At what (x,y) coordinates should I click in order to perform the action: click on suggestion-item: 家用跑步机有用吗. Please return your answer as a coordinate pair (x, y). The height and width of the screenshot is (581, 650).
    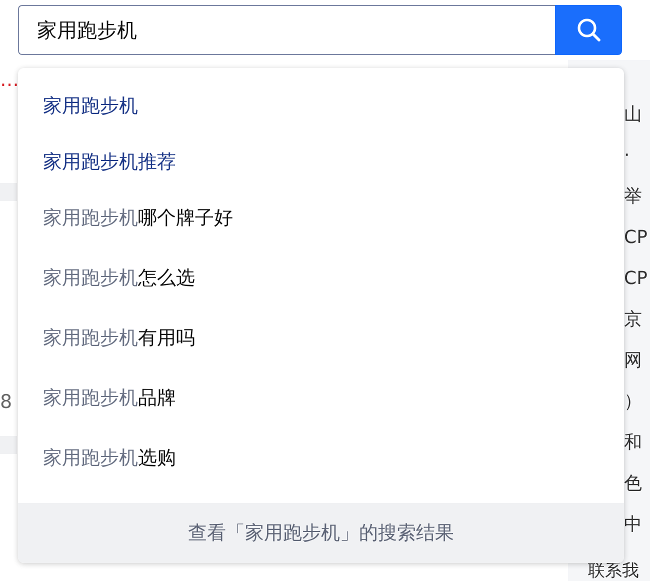
    Looking at the image, I should click on (321, 340).